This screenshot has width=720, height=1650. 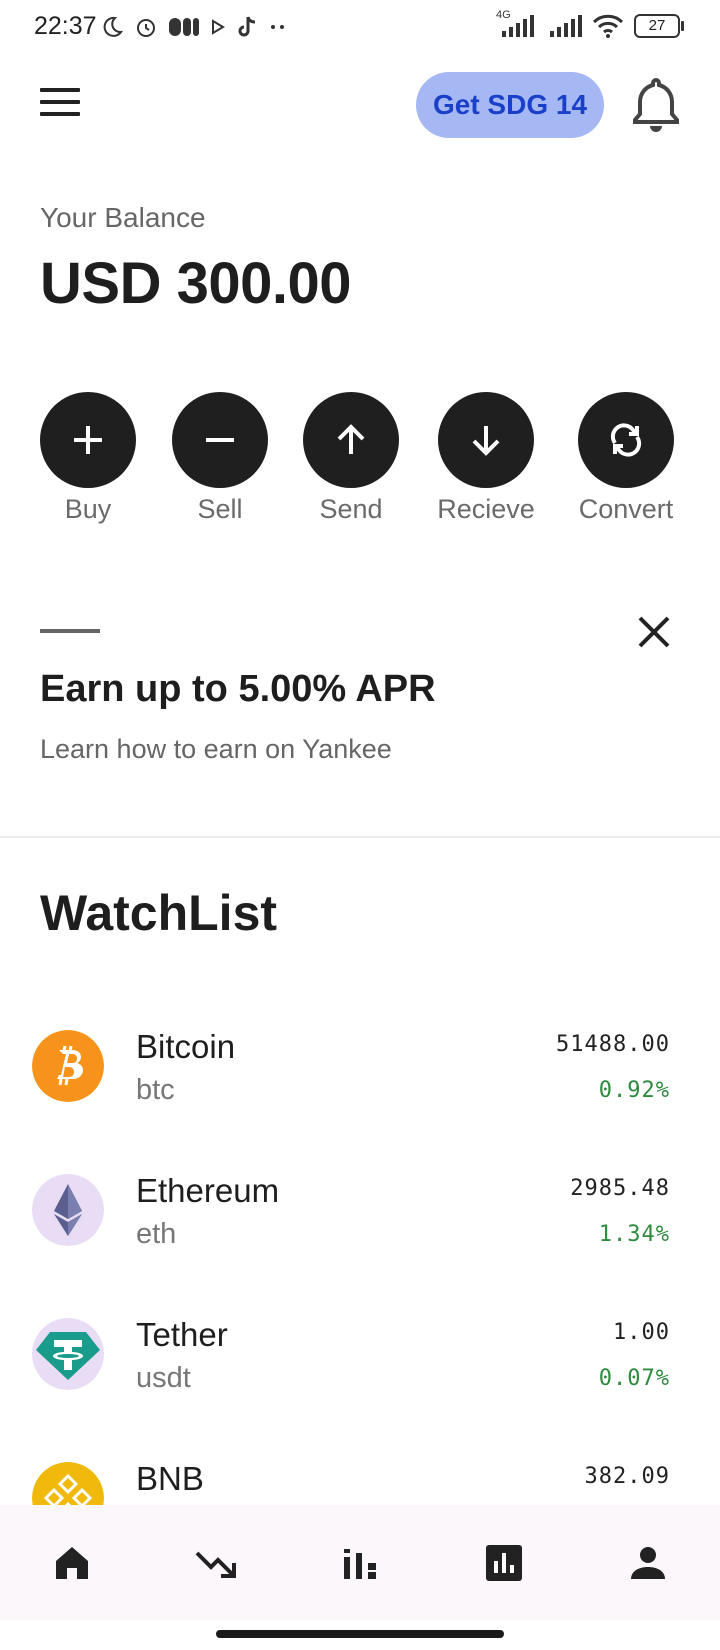 I want to click on coin-name: Tether, so click(x=182, y=1334).